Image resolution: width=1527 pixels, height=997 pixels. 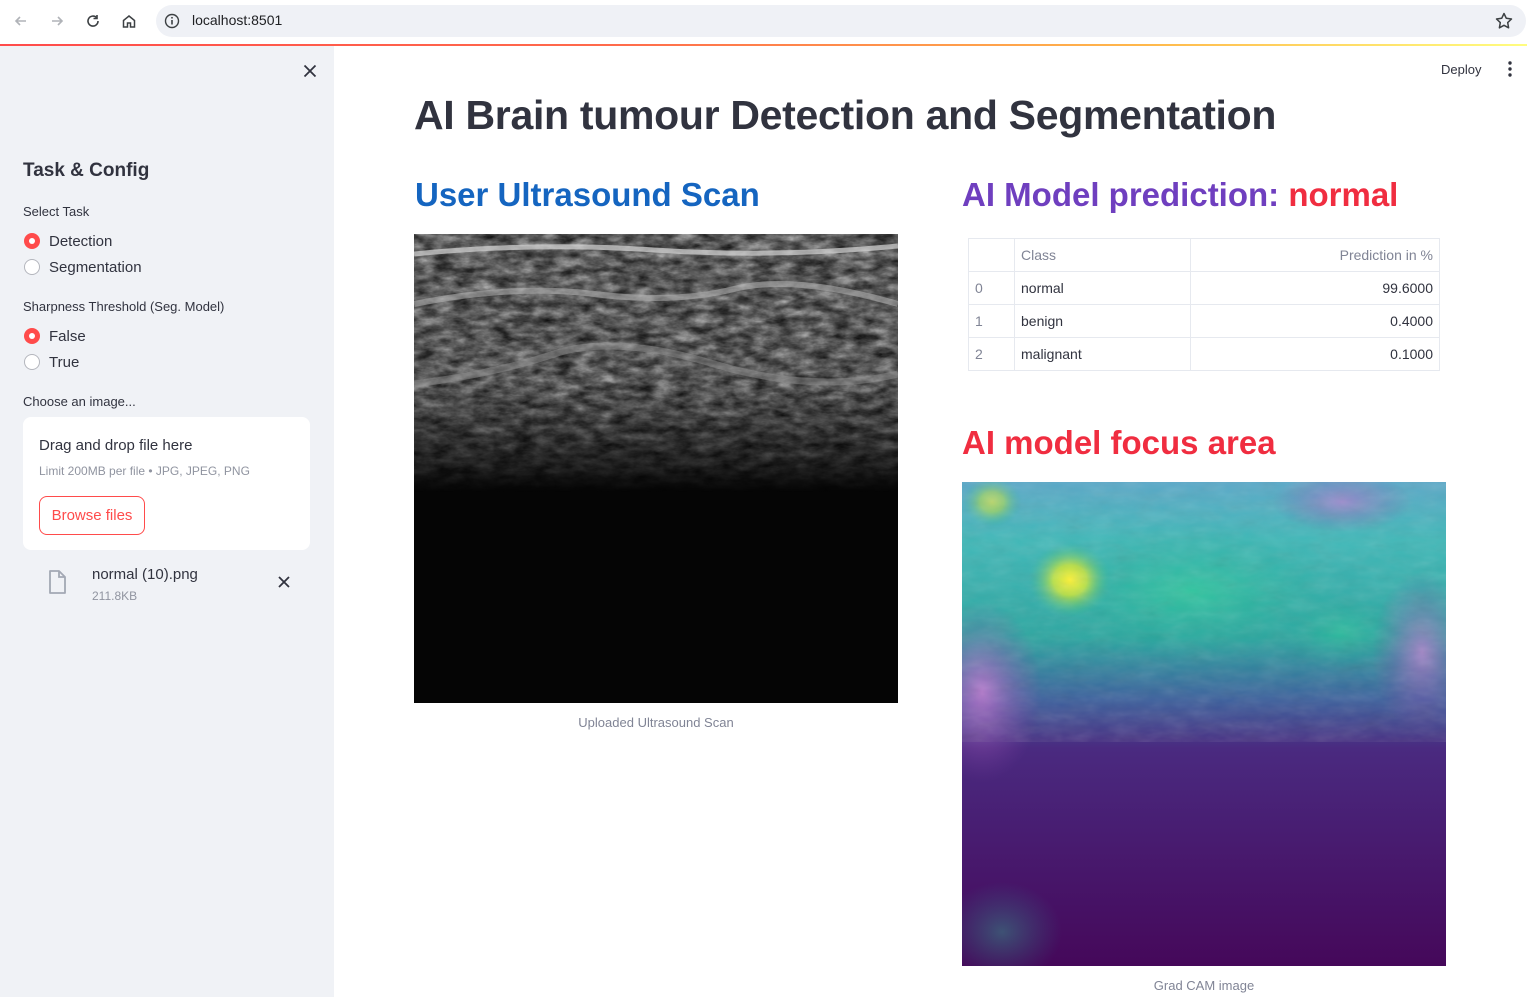 I want to click on remove-file-icon, so click(x=284, y=582).